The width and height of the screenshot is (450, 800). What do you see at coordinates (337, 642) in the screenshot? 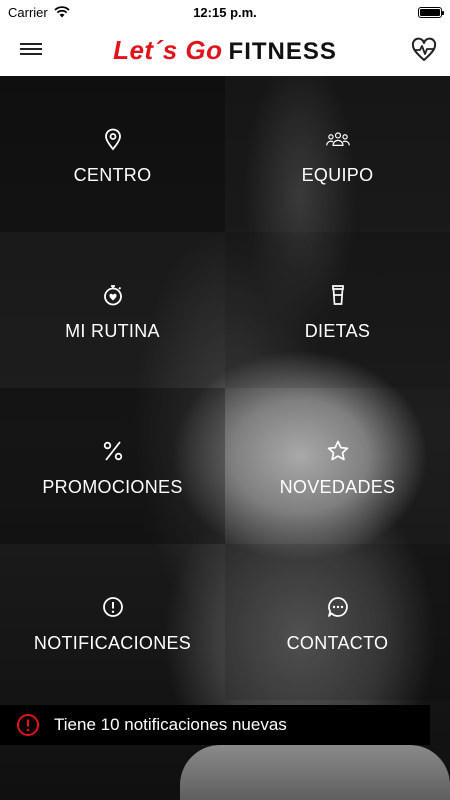
I see `menu-item-label: CONTACTO` at bounding box center [337, 642].